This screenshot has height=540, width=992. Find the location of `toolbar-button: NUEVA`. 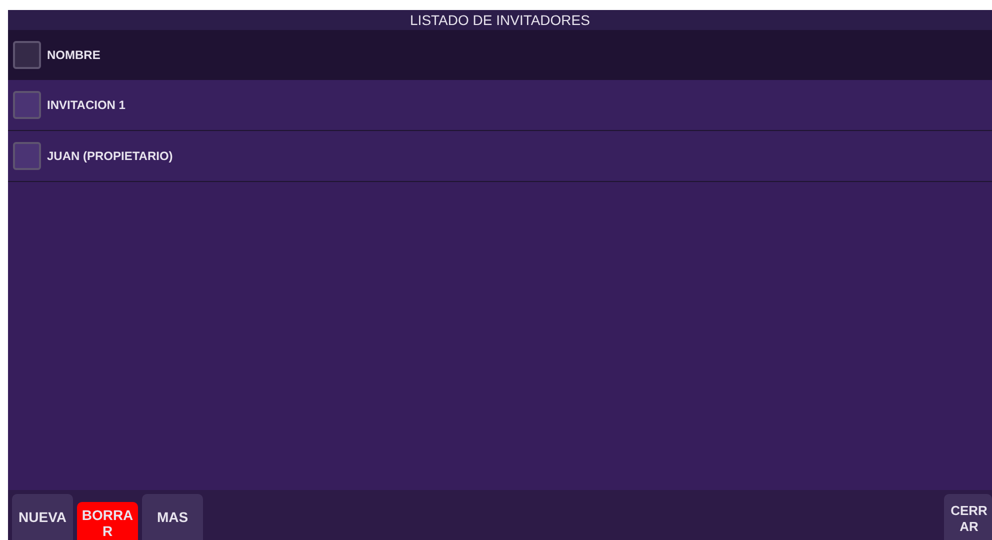

toolbar-button: NUEVA is located at coordinates (42, 517).